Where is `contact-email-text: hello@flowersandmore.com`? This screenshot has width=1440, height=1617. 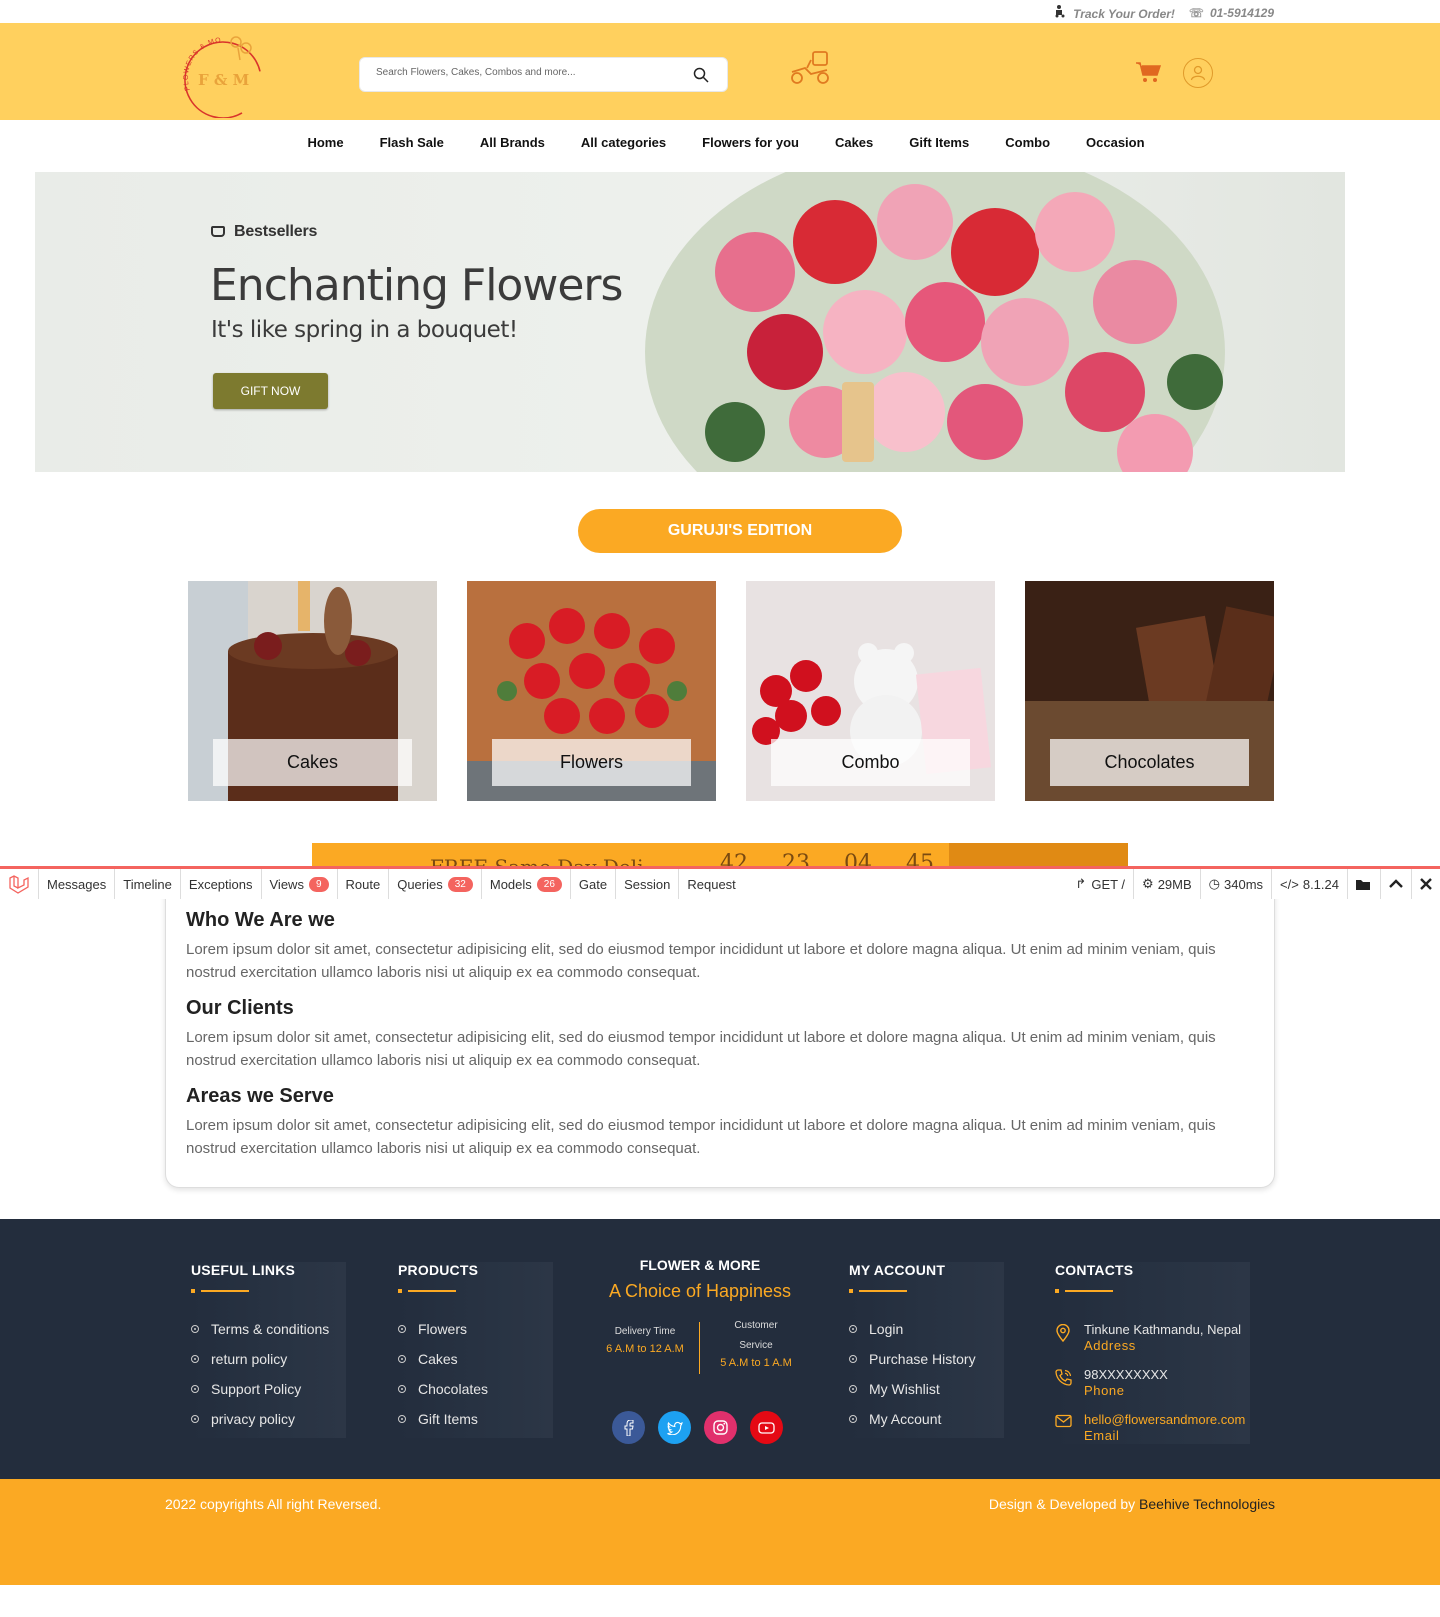 contact-email-text: hello@flowersandmore.com is located at coordinates (1164, 1419).